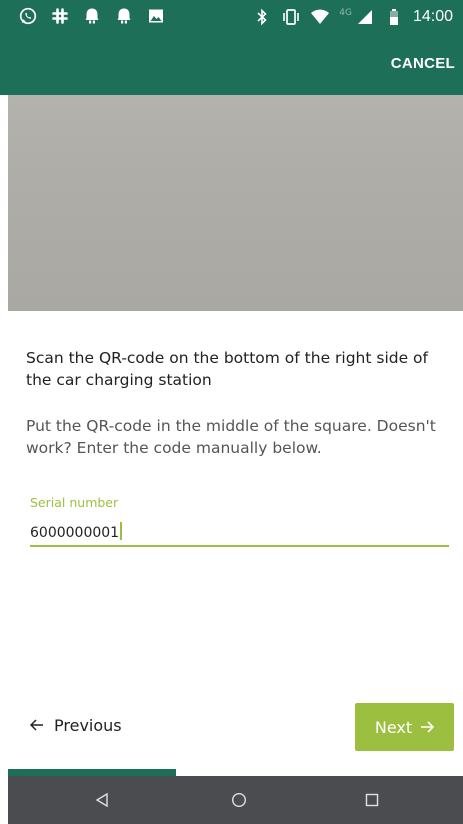  Describe the element at coordinates (235, 772) in the screenshot. I see `progress-bar` at that location.